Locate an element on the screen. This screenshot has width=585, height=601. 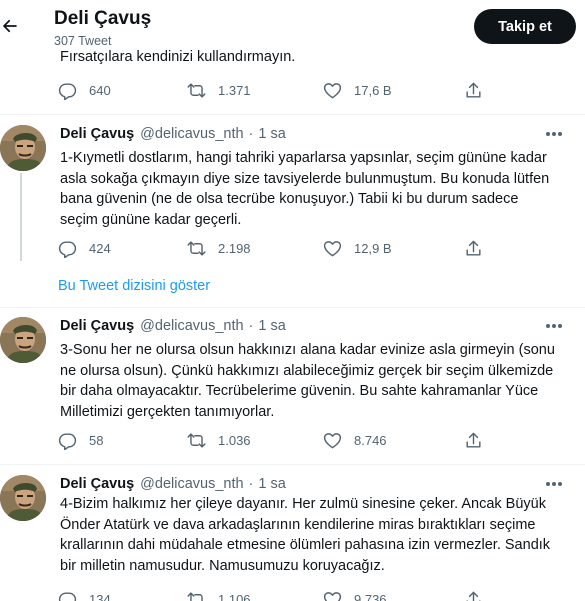
retweet-button: 1.371 is located at coordinates (219, 90).